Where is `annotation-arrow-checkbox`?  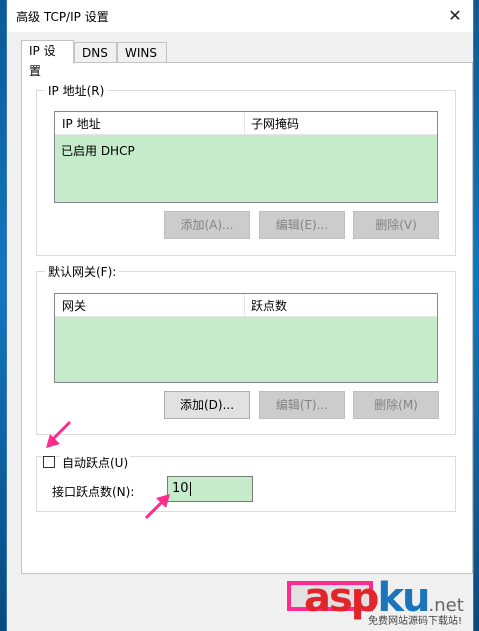
annotation-arrow-checkbox is located at coordinates (59, 434).